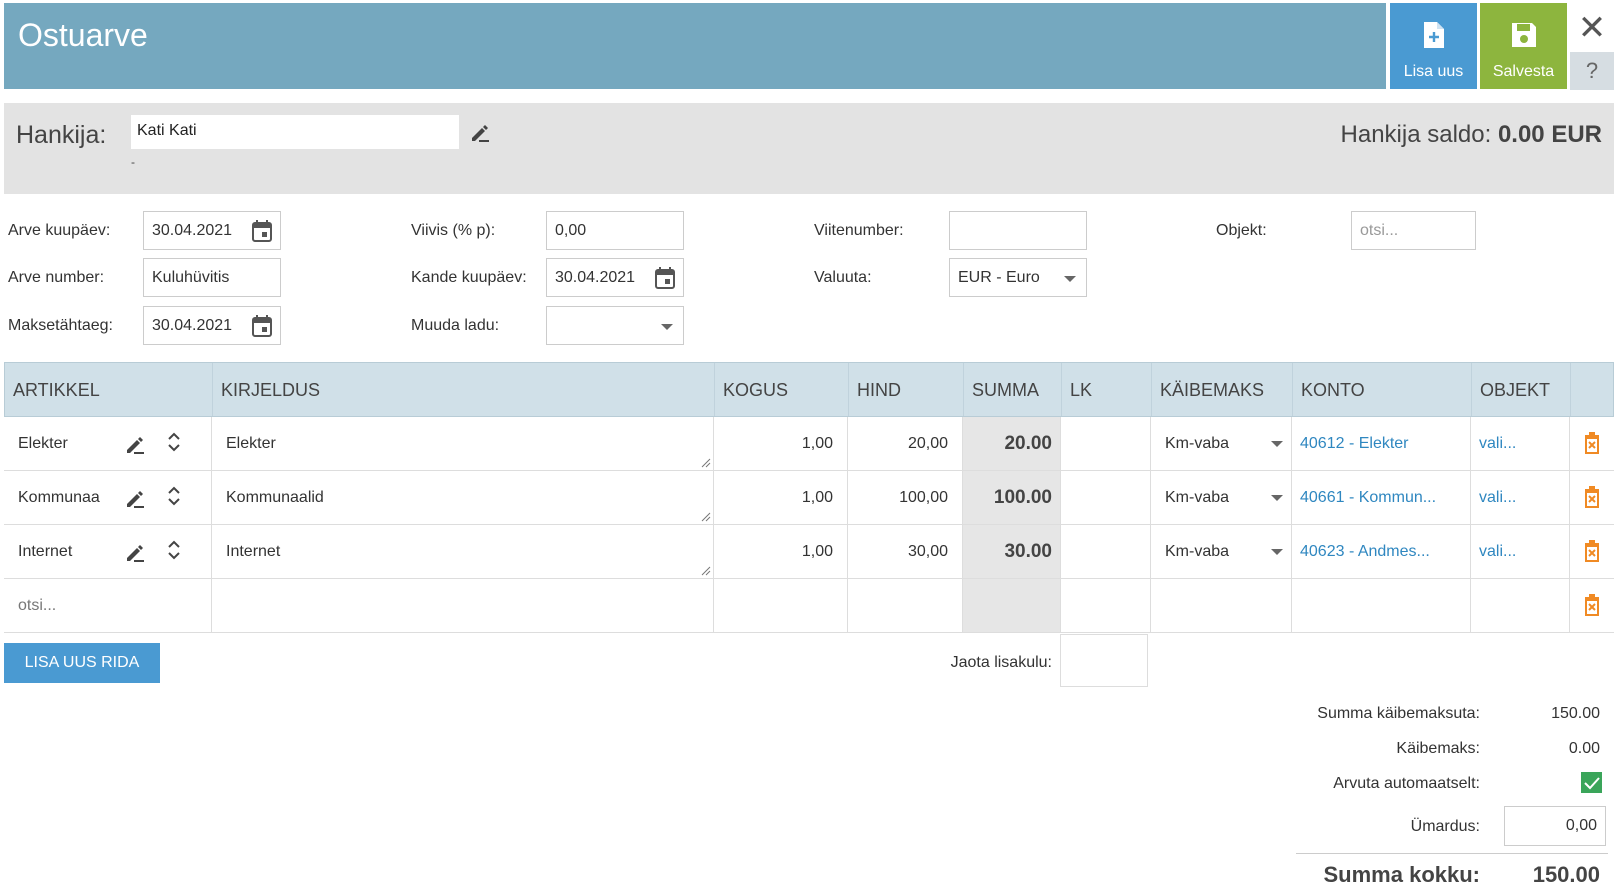 This screenshot has height=893, width=1616. I want to click on supplier-saldo: Hankija saldo: 0.00 EUR, so click(1471, 135).